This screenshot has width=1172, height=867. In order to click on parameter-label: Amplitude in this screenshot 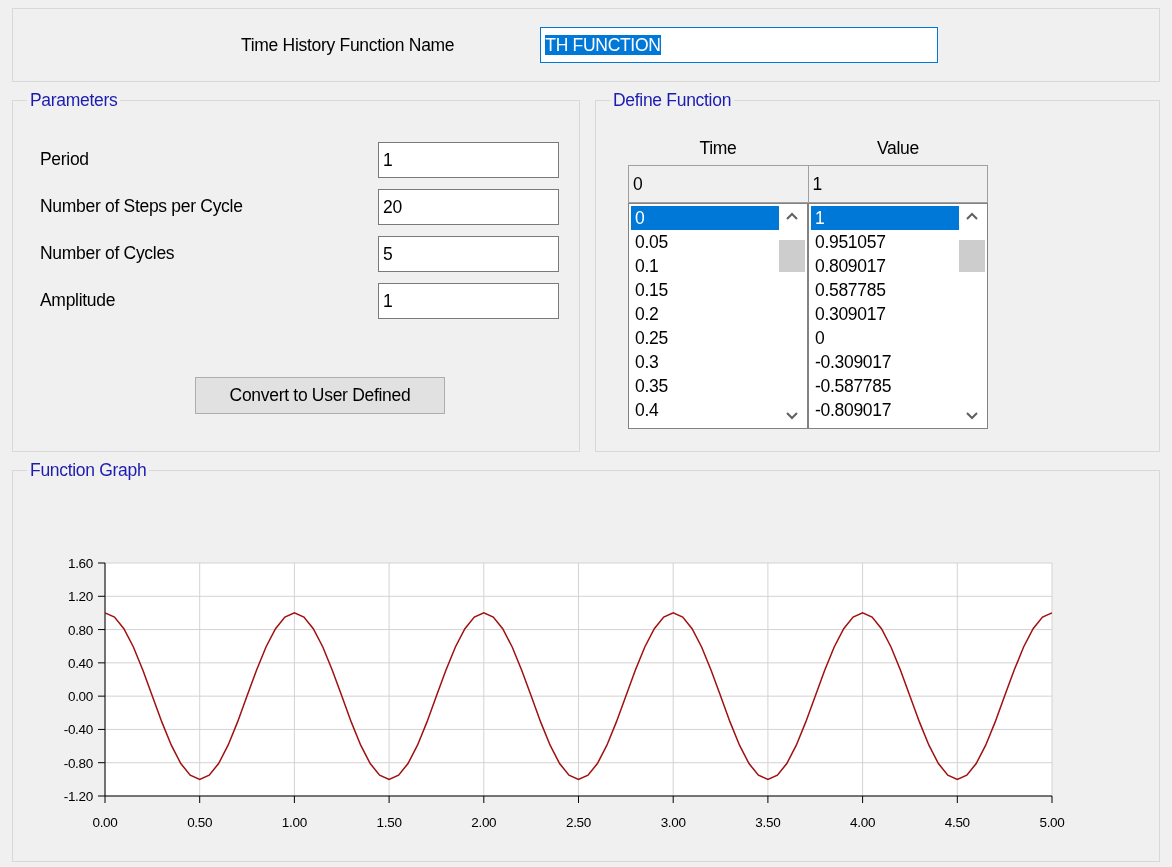, I will do `click(78, 301)`.